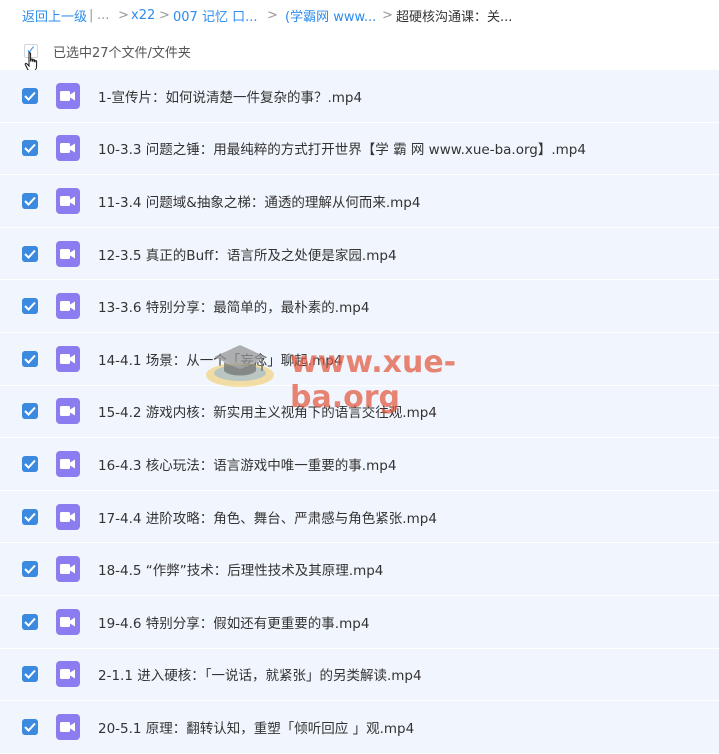 This screenshot has width=719, height=754. I want to click on file-row: 20-5.1 原理：翻转认知，重塑「倾听回应 」观.mp4, so click(359, 727).